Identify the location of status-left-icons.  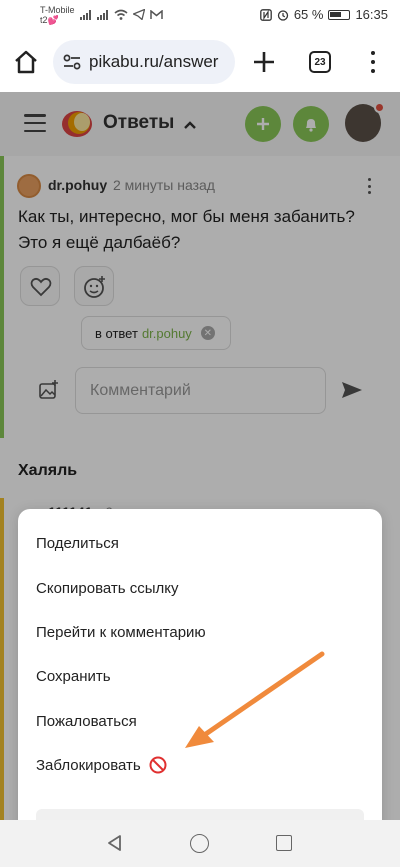
(121, 14).